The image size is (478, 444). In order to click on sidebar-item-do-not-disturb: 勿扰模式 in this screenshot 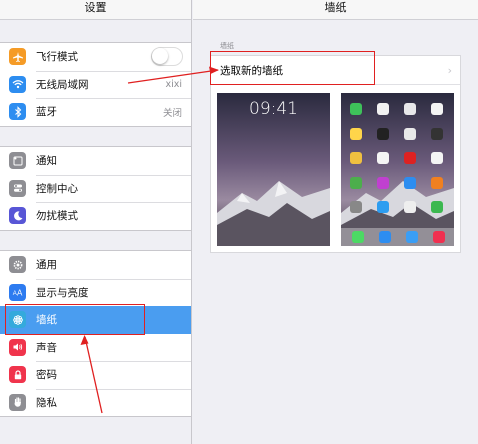, I will do `click(95, 216)`.